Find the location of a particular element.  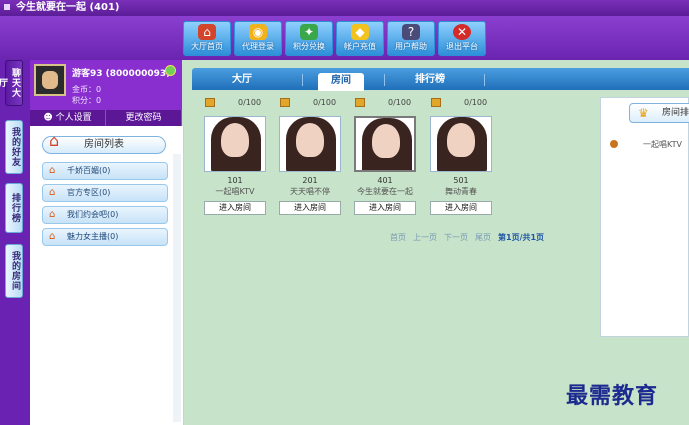

room-list-title: 房间列表 is located at coordinates (104, 144).